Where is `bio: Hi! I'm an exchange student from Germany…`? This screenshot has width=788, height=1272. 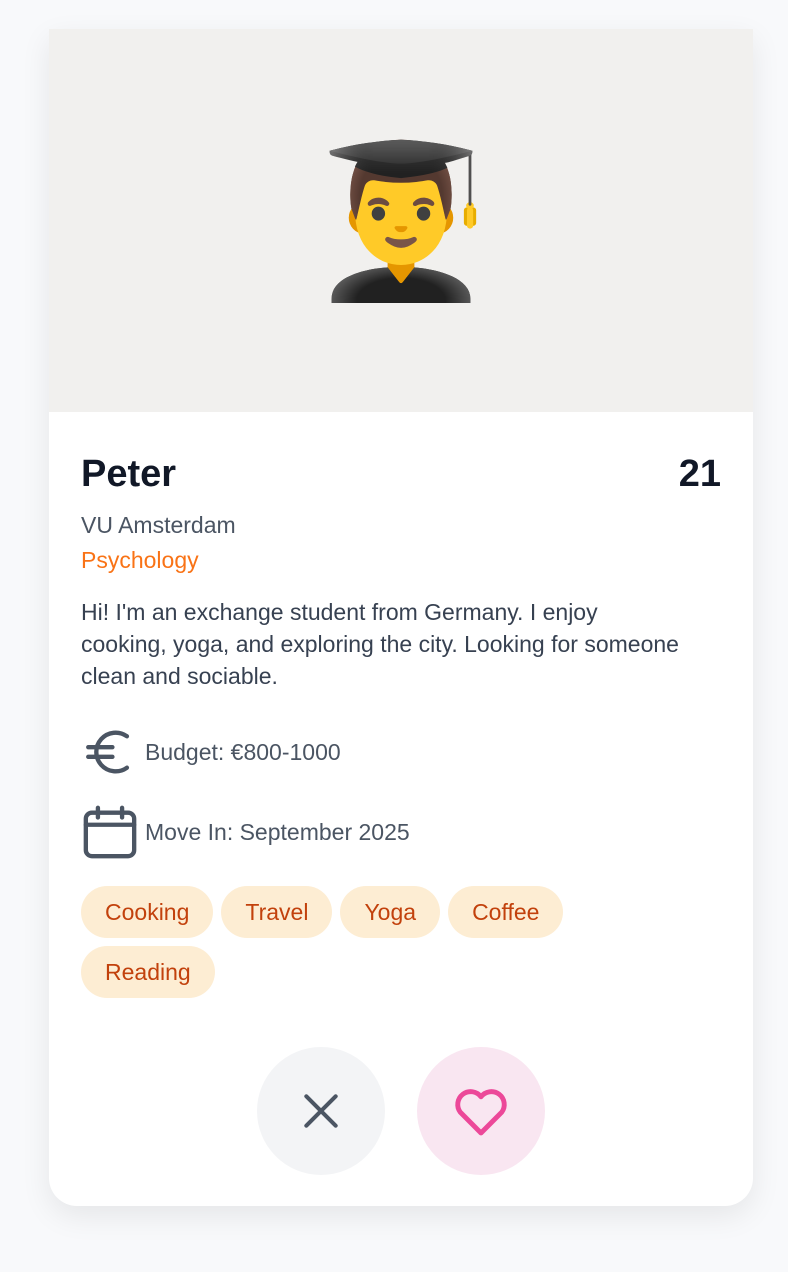 bio: Hi! I'm an exchange student from Germany… is located at coordinates (380, 644).